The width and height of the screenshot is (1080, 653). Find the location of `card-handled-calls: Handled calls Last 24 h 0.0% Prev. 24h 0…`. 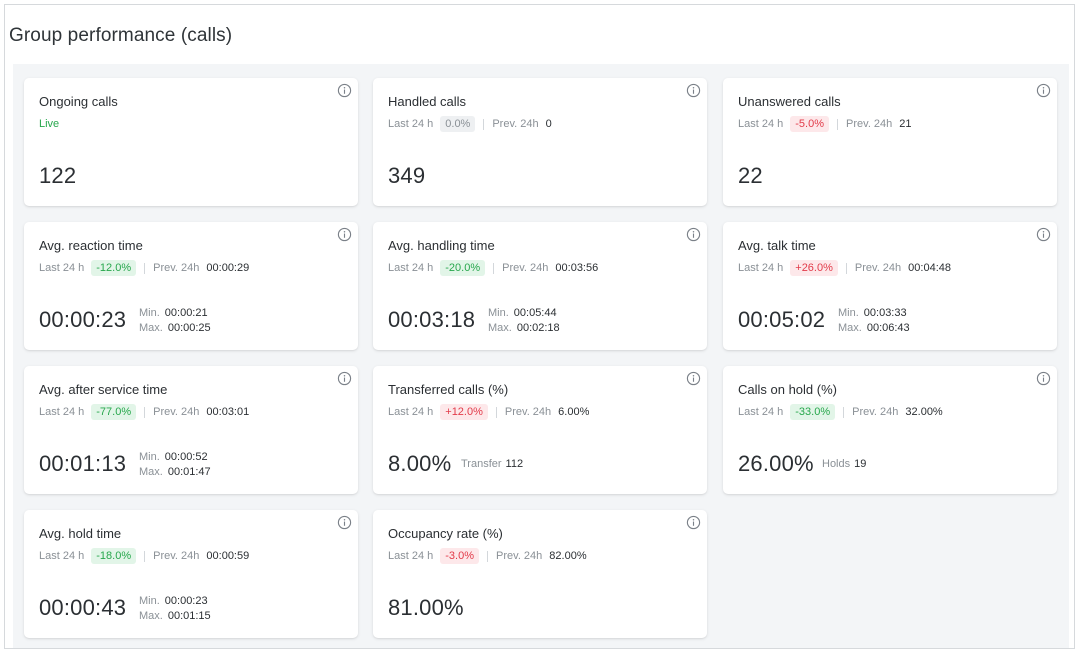

card-handled-calls: Handled calls Last 24 h 0.0% Prev. 24h 0… is located at coordinates (540, 142).